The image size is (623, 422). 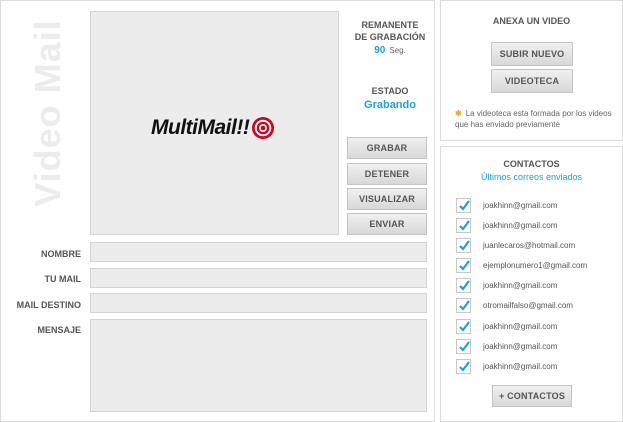 I want to click on state-label: ESTADO, so click(x=390, y=91).